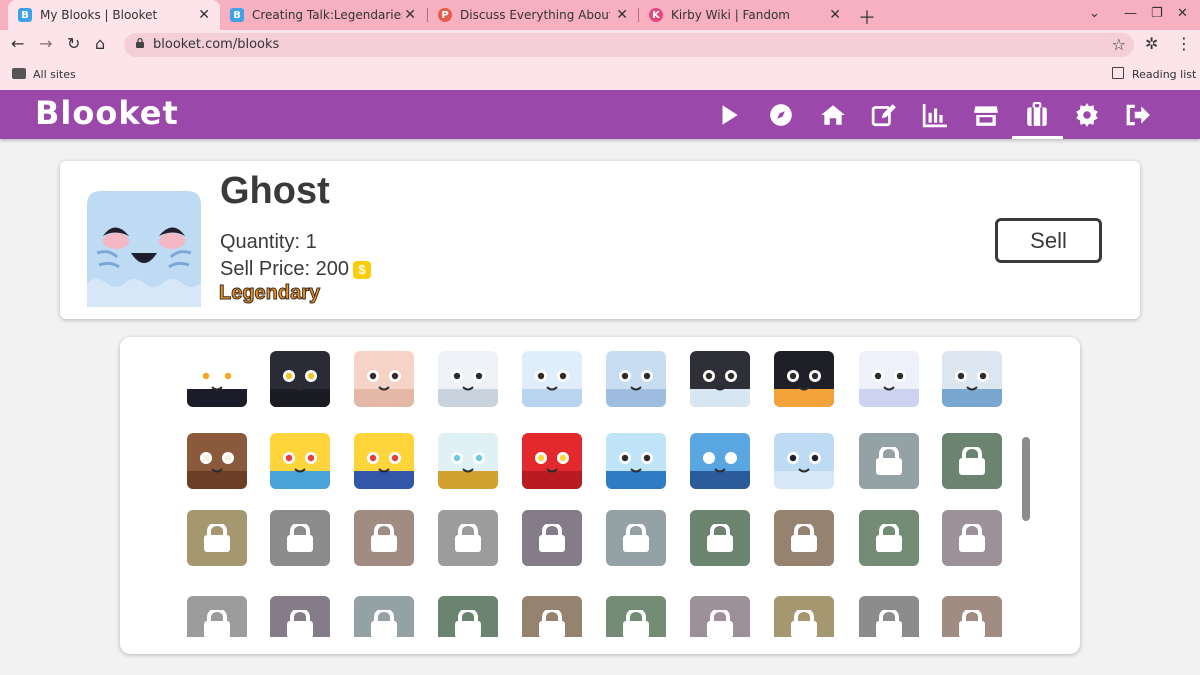 This screenshot has width=1200, height=675. What do you see at coordinates (19, 73) in the screenshot?
I see `folder-icon` at bounding box center [19, 73].